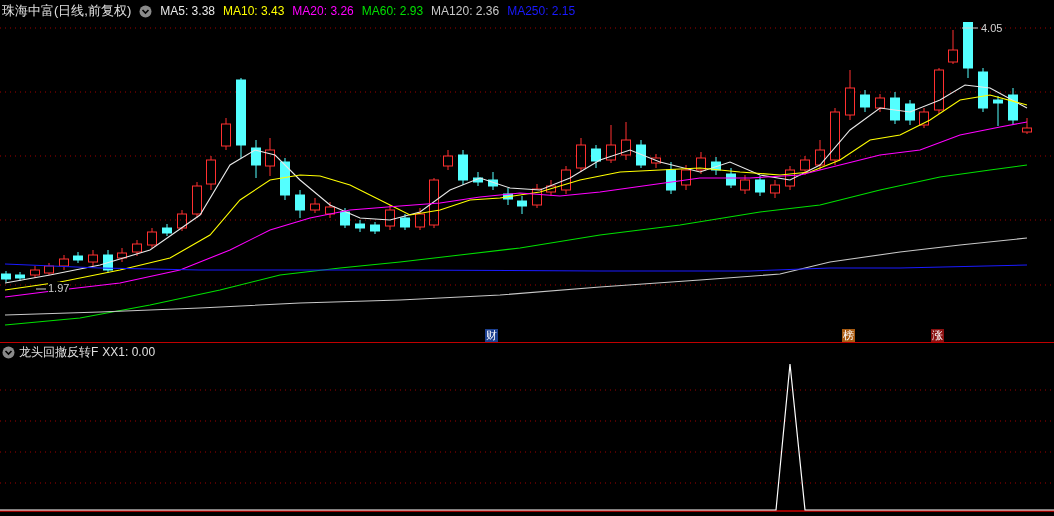  What do you see at coordinates (254, 11) in the screenshot?
I see `moving-average-label: MA10: 3.43` at bounding box center [254, 11].